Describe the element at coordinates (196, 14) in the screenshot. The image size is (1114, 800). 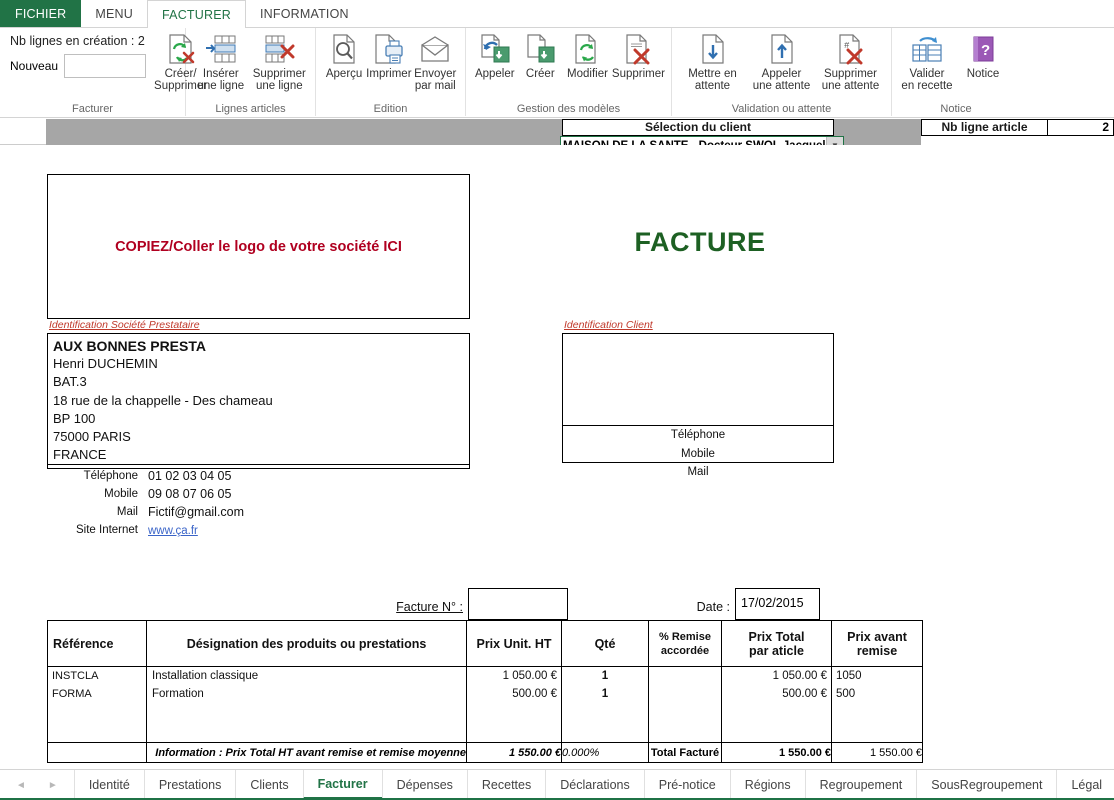
I see `ribbon-tab-facturer: FACTURER` at that location.